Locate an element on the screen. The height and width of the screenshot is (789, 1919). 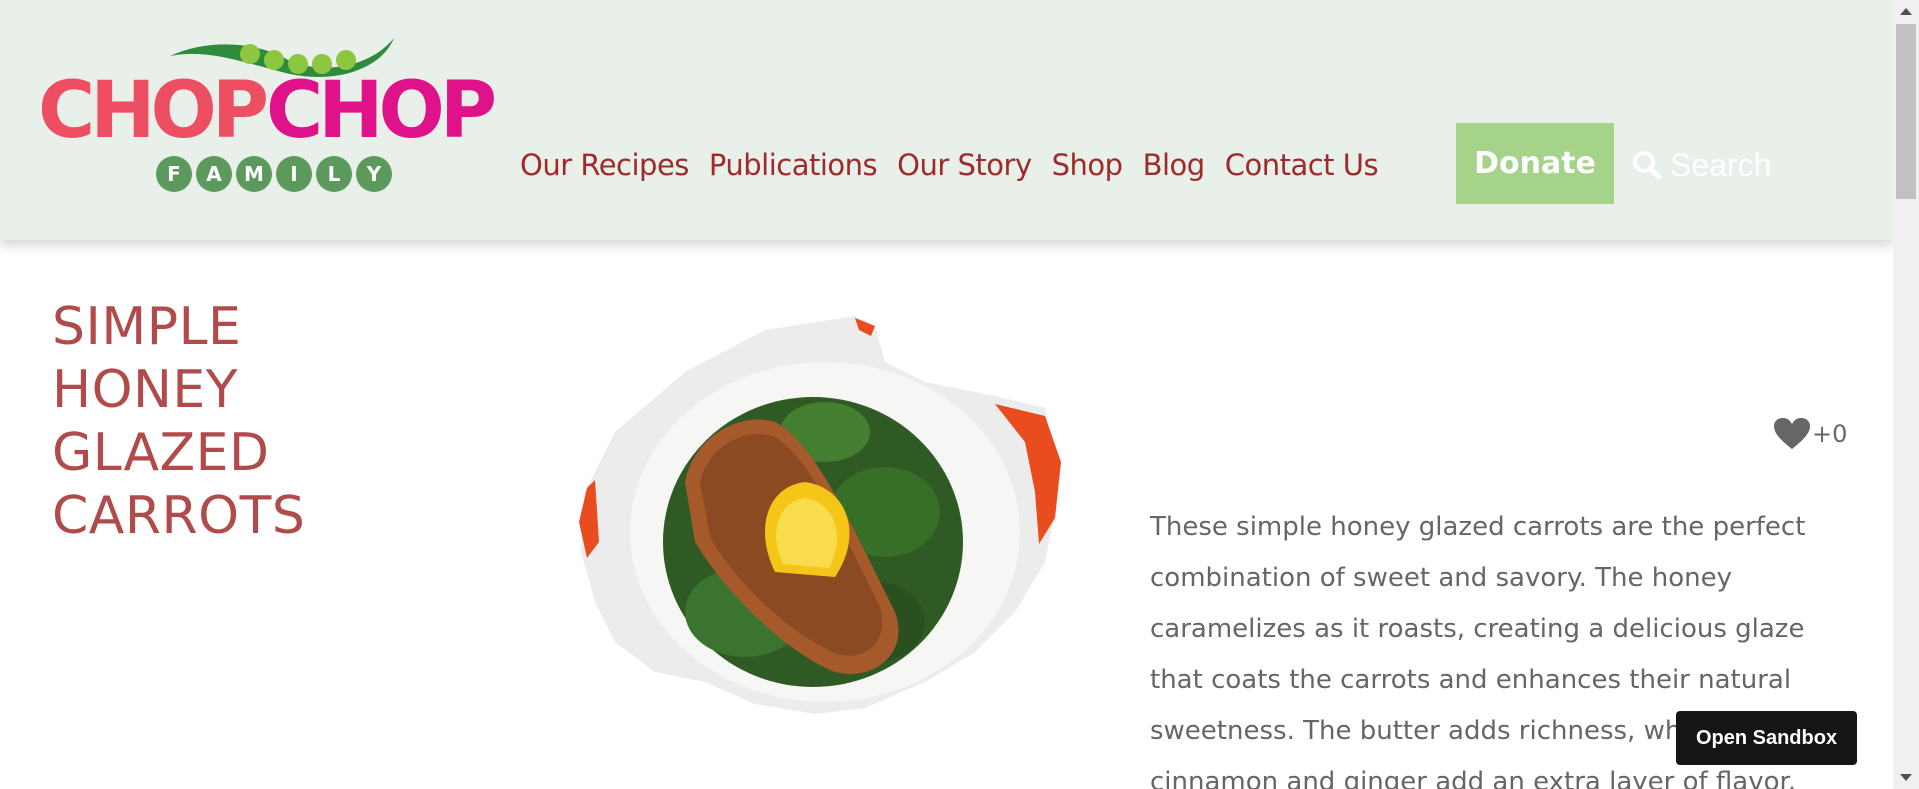
logo-family-letter: I is located at coordinates (294, 174).